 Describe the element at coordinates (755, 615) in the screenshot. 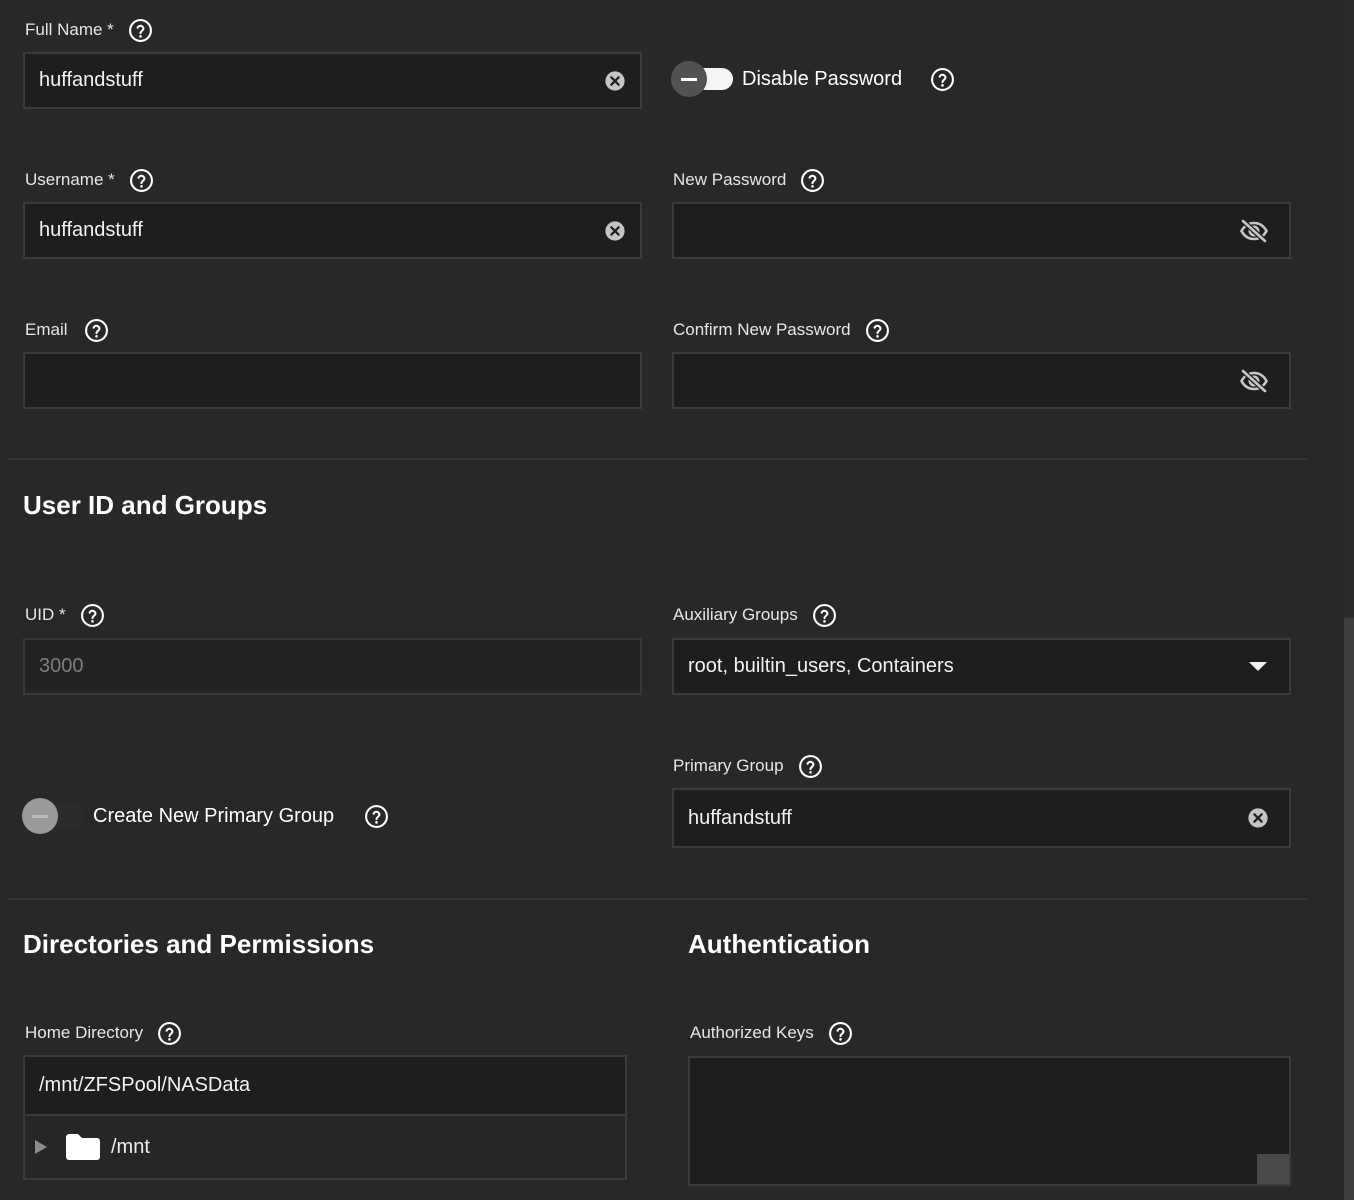

I see `auxiliary-groups-label: Auxiliary Groups` at that location.